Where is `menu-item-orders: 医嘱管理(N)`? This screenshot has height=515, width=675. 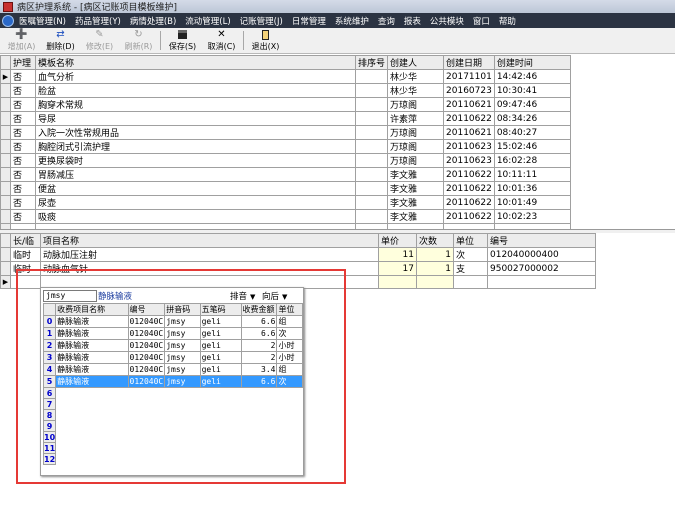
menu-item-orders: 医嘱管理(N) is located at coordinates (42, 21).